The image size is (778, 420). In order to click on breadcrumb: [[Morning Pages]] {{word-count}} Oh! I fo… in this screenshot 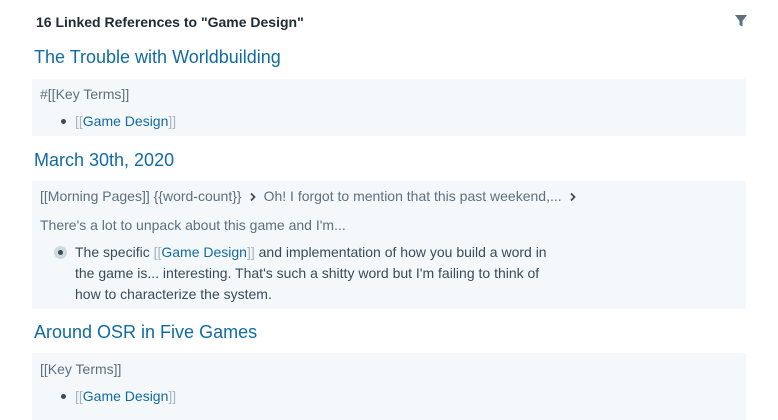, I will do `click(312, 196)`.